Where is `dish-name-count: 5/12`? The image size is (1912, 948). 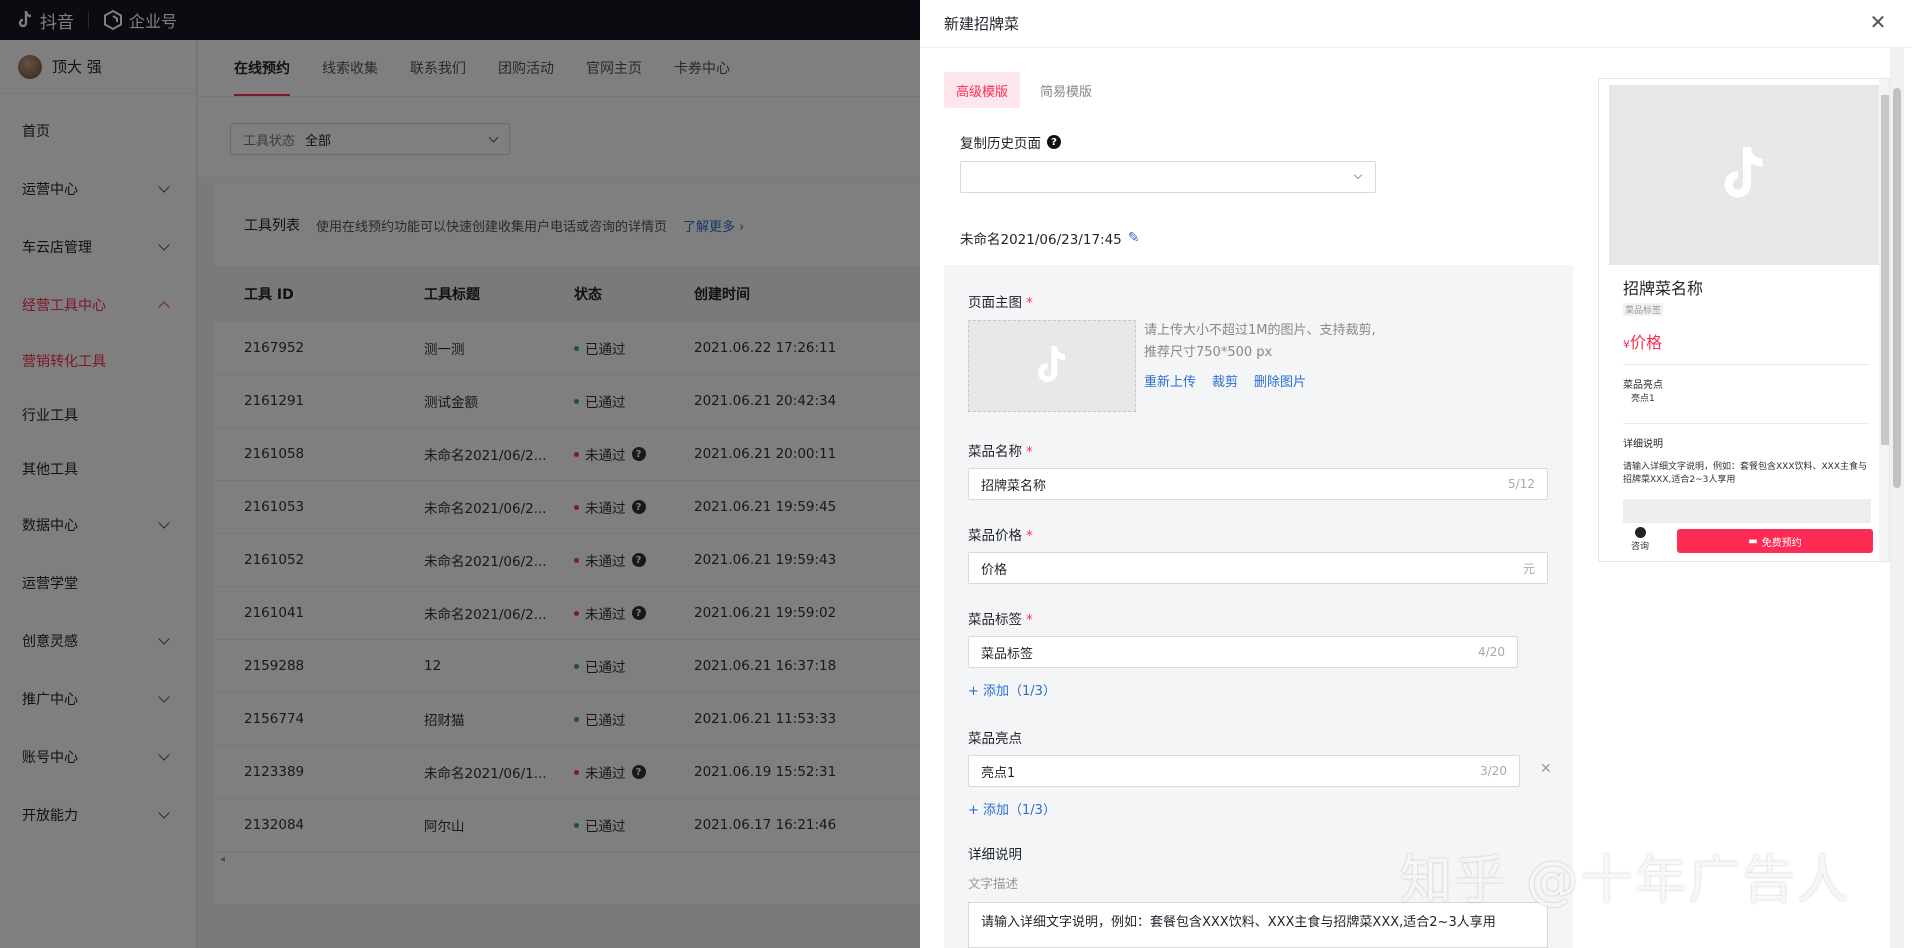 dish-name-count: 5/12 is located at coordinates (1521, 484).